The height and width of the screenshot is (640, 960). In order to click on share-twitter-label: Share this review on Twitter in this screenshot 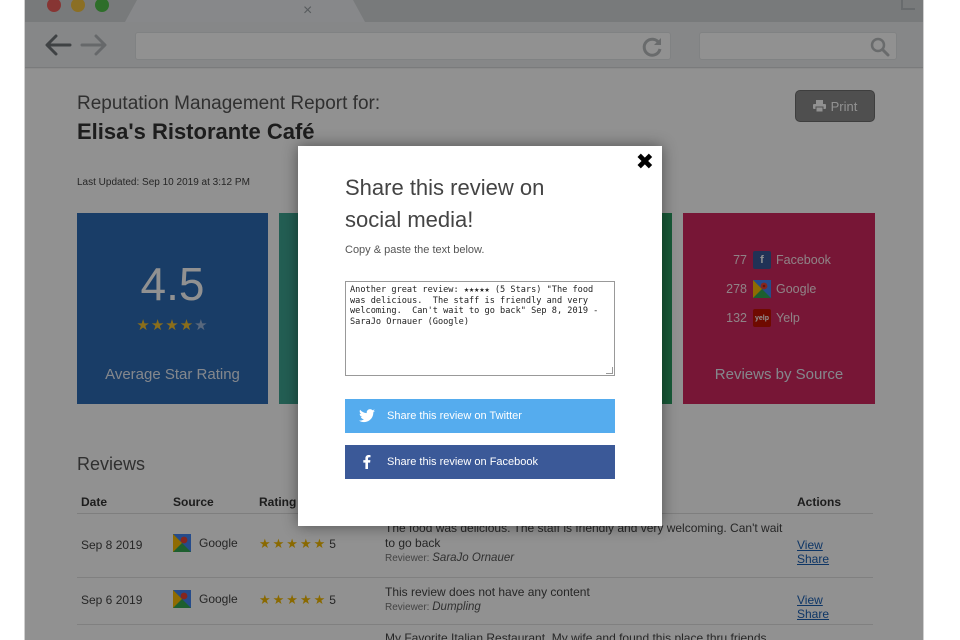, I will do `click(454, 416)`.